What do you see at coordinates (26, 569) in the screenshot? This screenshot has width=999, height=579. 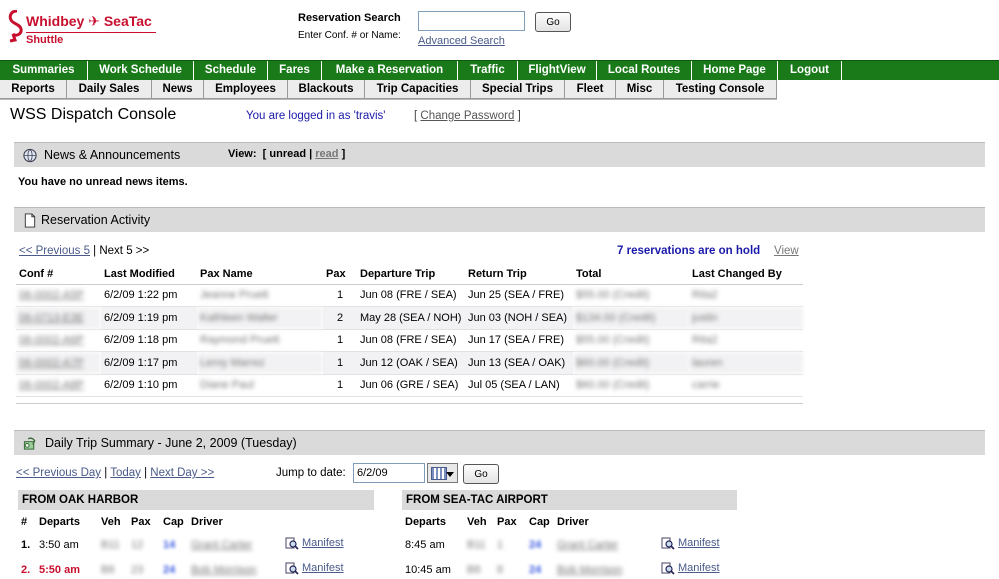 I see `trip-number: 2.` at bounding box center [26, 569].